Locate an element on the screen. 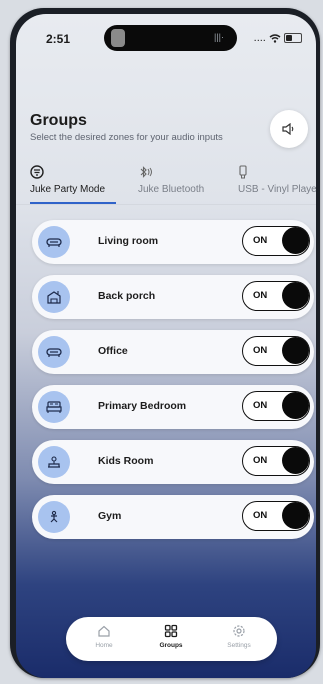  speaker-icon is located at coordinates (288, 129).